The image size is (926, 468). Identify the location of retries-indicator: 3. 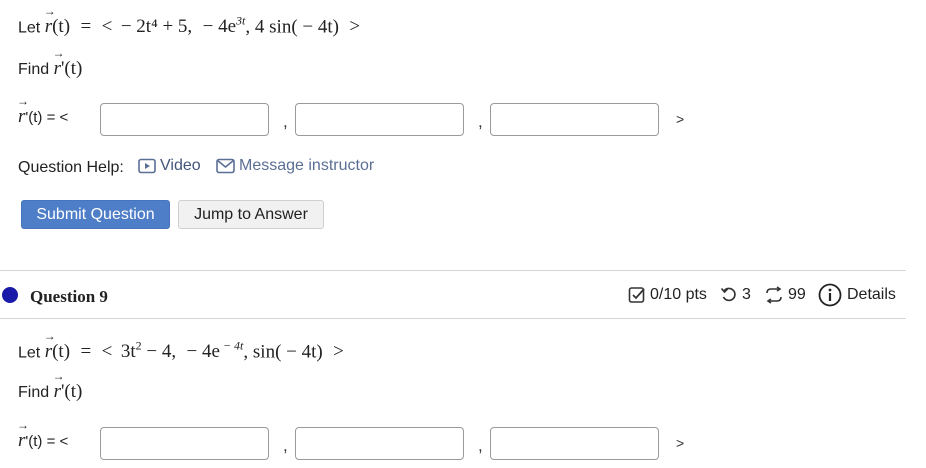
(735, 295).